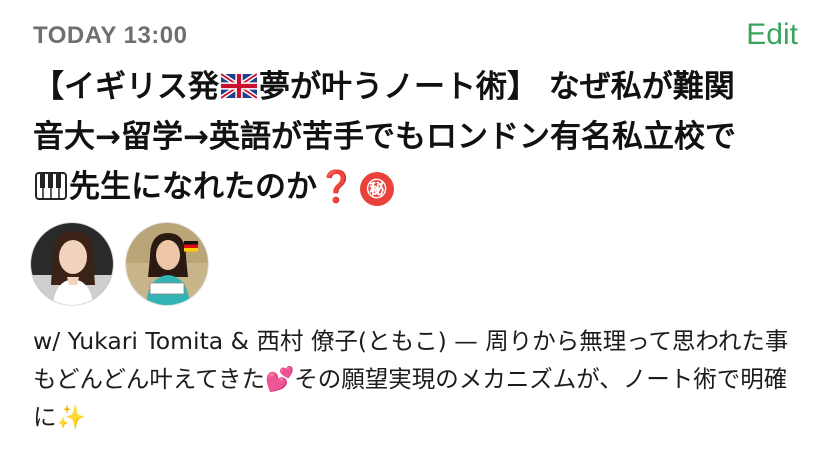  Describe the element at coordinates (336, 187) in the screenshot. I see `red-question-icon: ❓` at that location.